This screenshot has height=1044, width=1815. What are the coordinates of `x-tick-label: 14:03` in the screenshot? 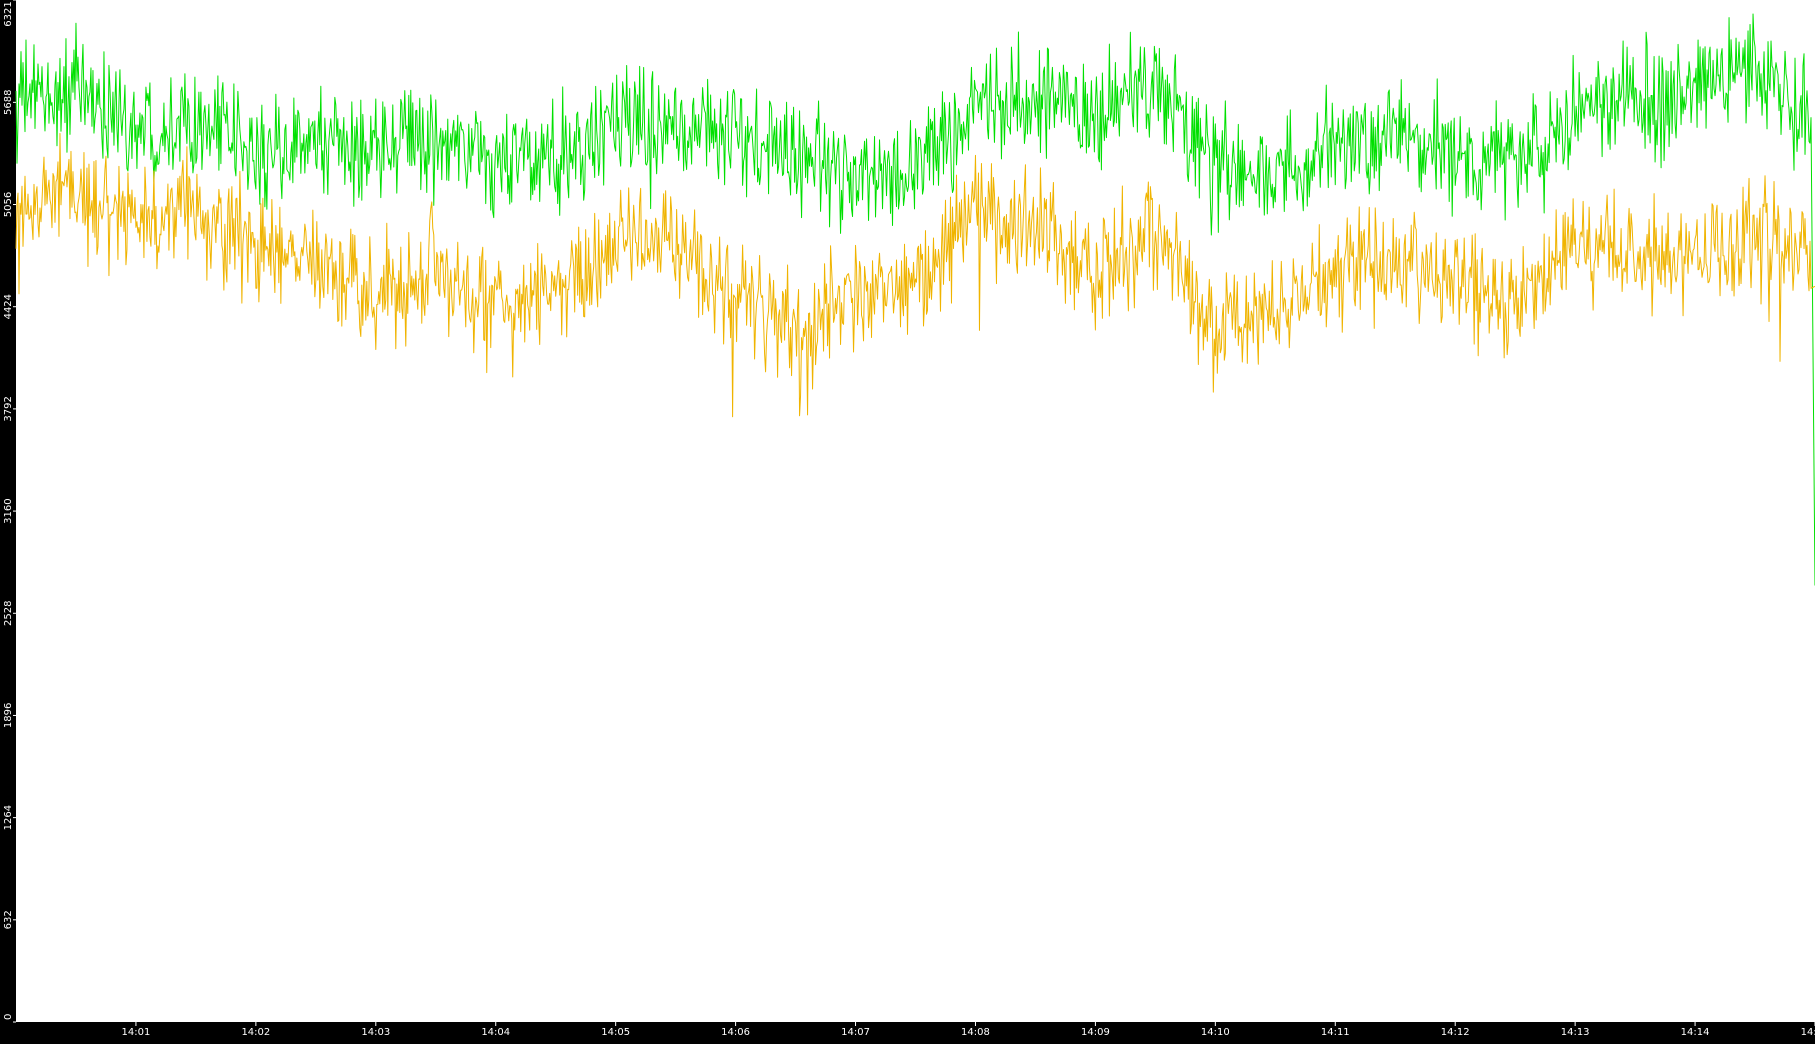 It's located at (375, 1032).